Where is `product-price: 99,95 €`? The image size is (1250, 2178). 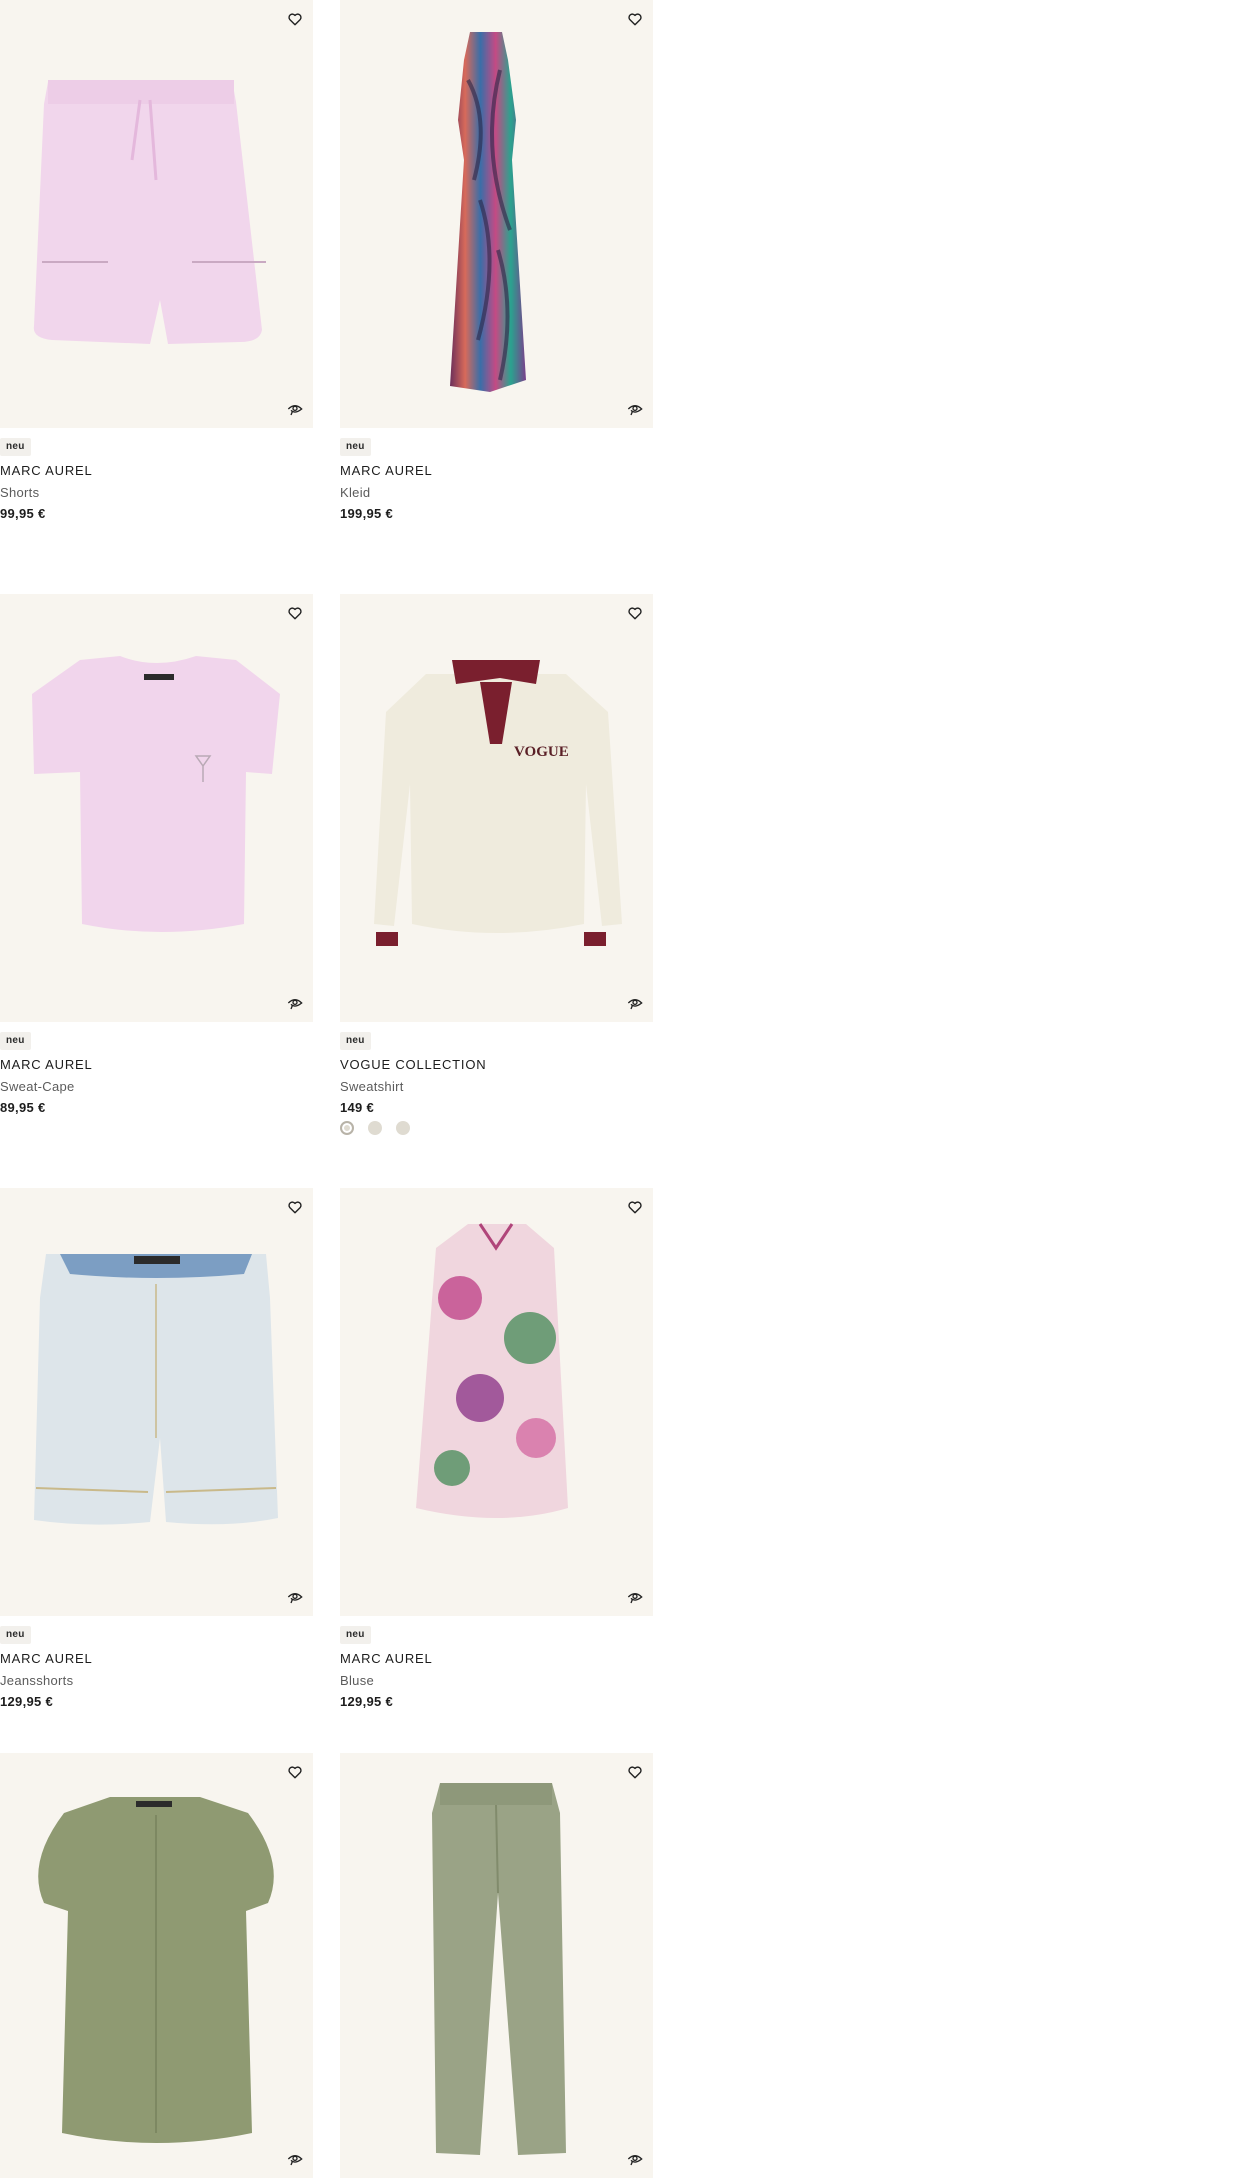 product-price: 99,95 € is located at coordinates (23, 513).